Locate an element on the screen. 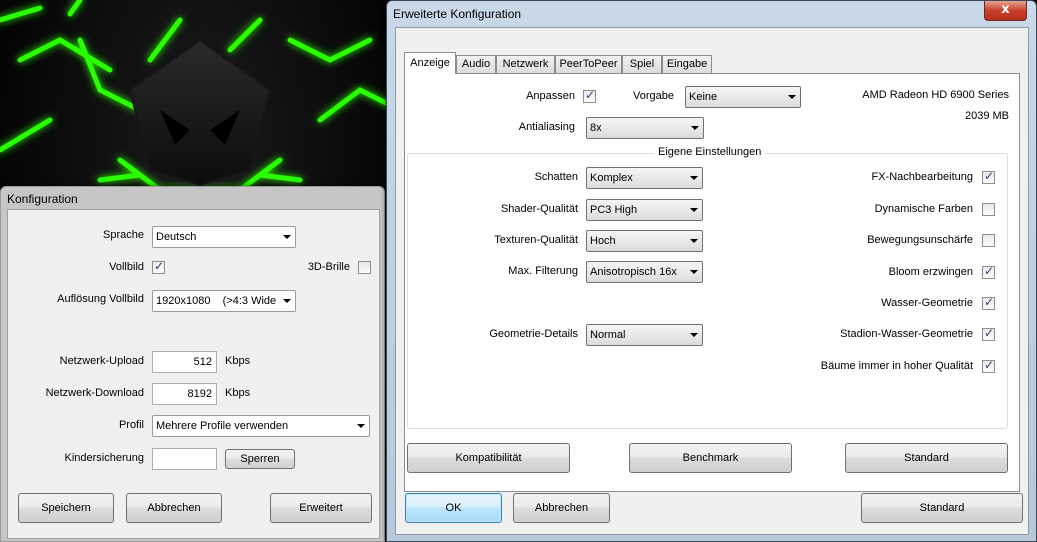 The width and height of the screenshot is (1037, 542). texturen-qualitaet-value: Hoch is located at coordinates (603, 241).